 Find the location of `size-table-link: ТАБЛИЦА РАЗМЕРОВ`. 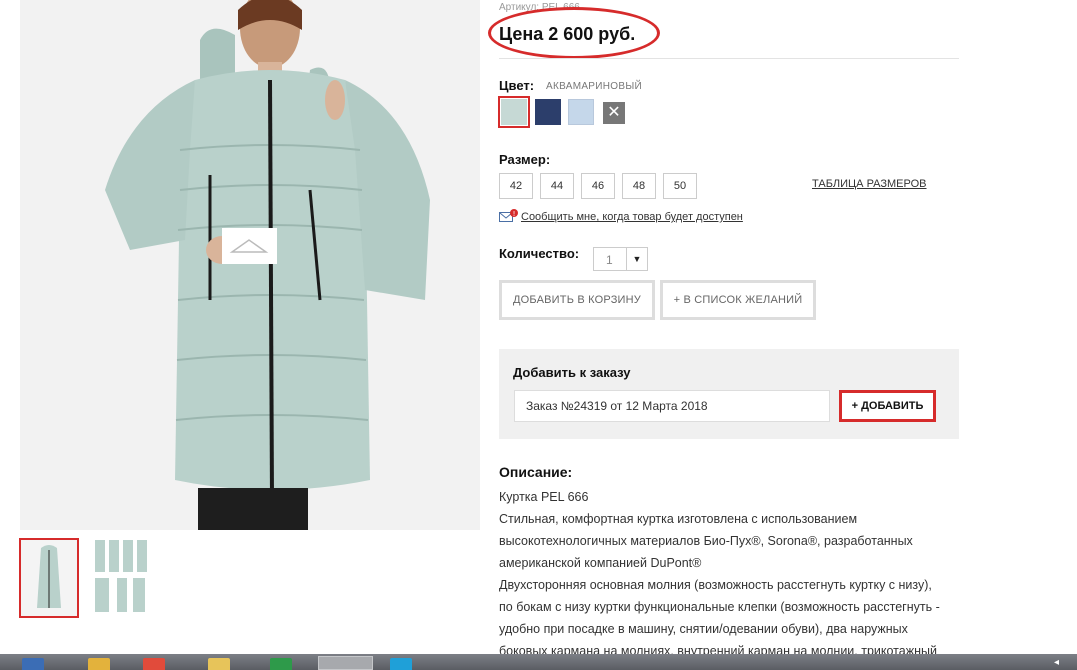

size-table-link: ТАБЛИЦА РАЗМЕРОВ is located at coordinates (869, 184).